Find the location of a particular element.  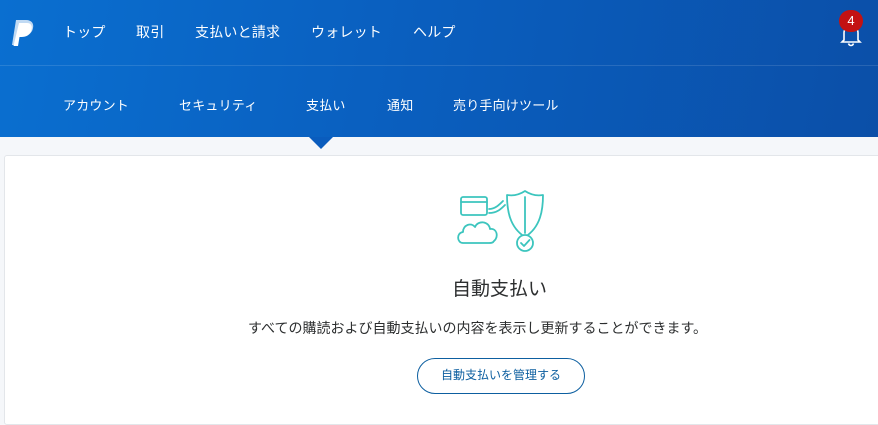

subnav-account: アカウント is located at coordinates (96, 104).